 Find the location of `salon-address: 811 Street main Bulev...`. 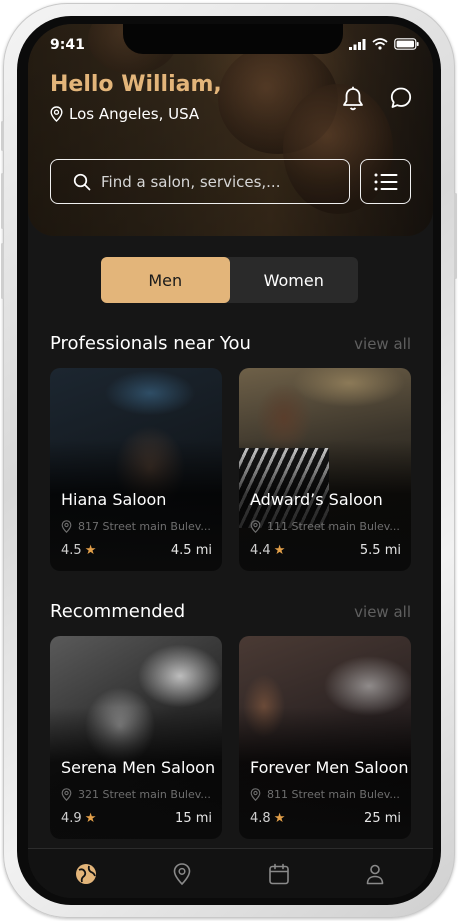

salon-address: 811 Street main Bulev... is located at coordinates (333, 794).